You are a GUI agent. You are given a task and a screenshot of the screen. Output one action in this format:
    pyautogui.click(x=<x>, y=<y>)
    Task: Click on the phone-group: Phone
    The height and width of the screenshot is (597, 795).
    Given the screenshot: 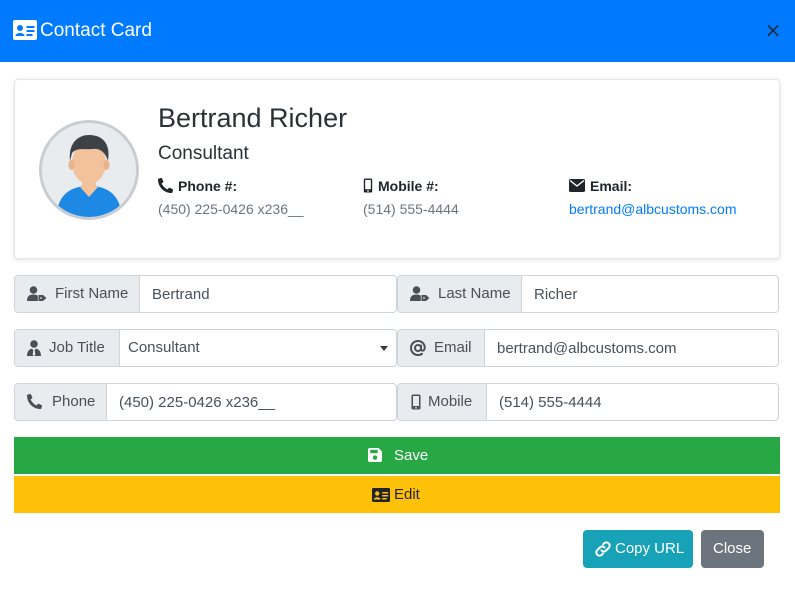 What is the action you would take?
    pyautogui.click(x=205, y=402)
    